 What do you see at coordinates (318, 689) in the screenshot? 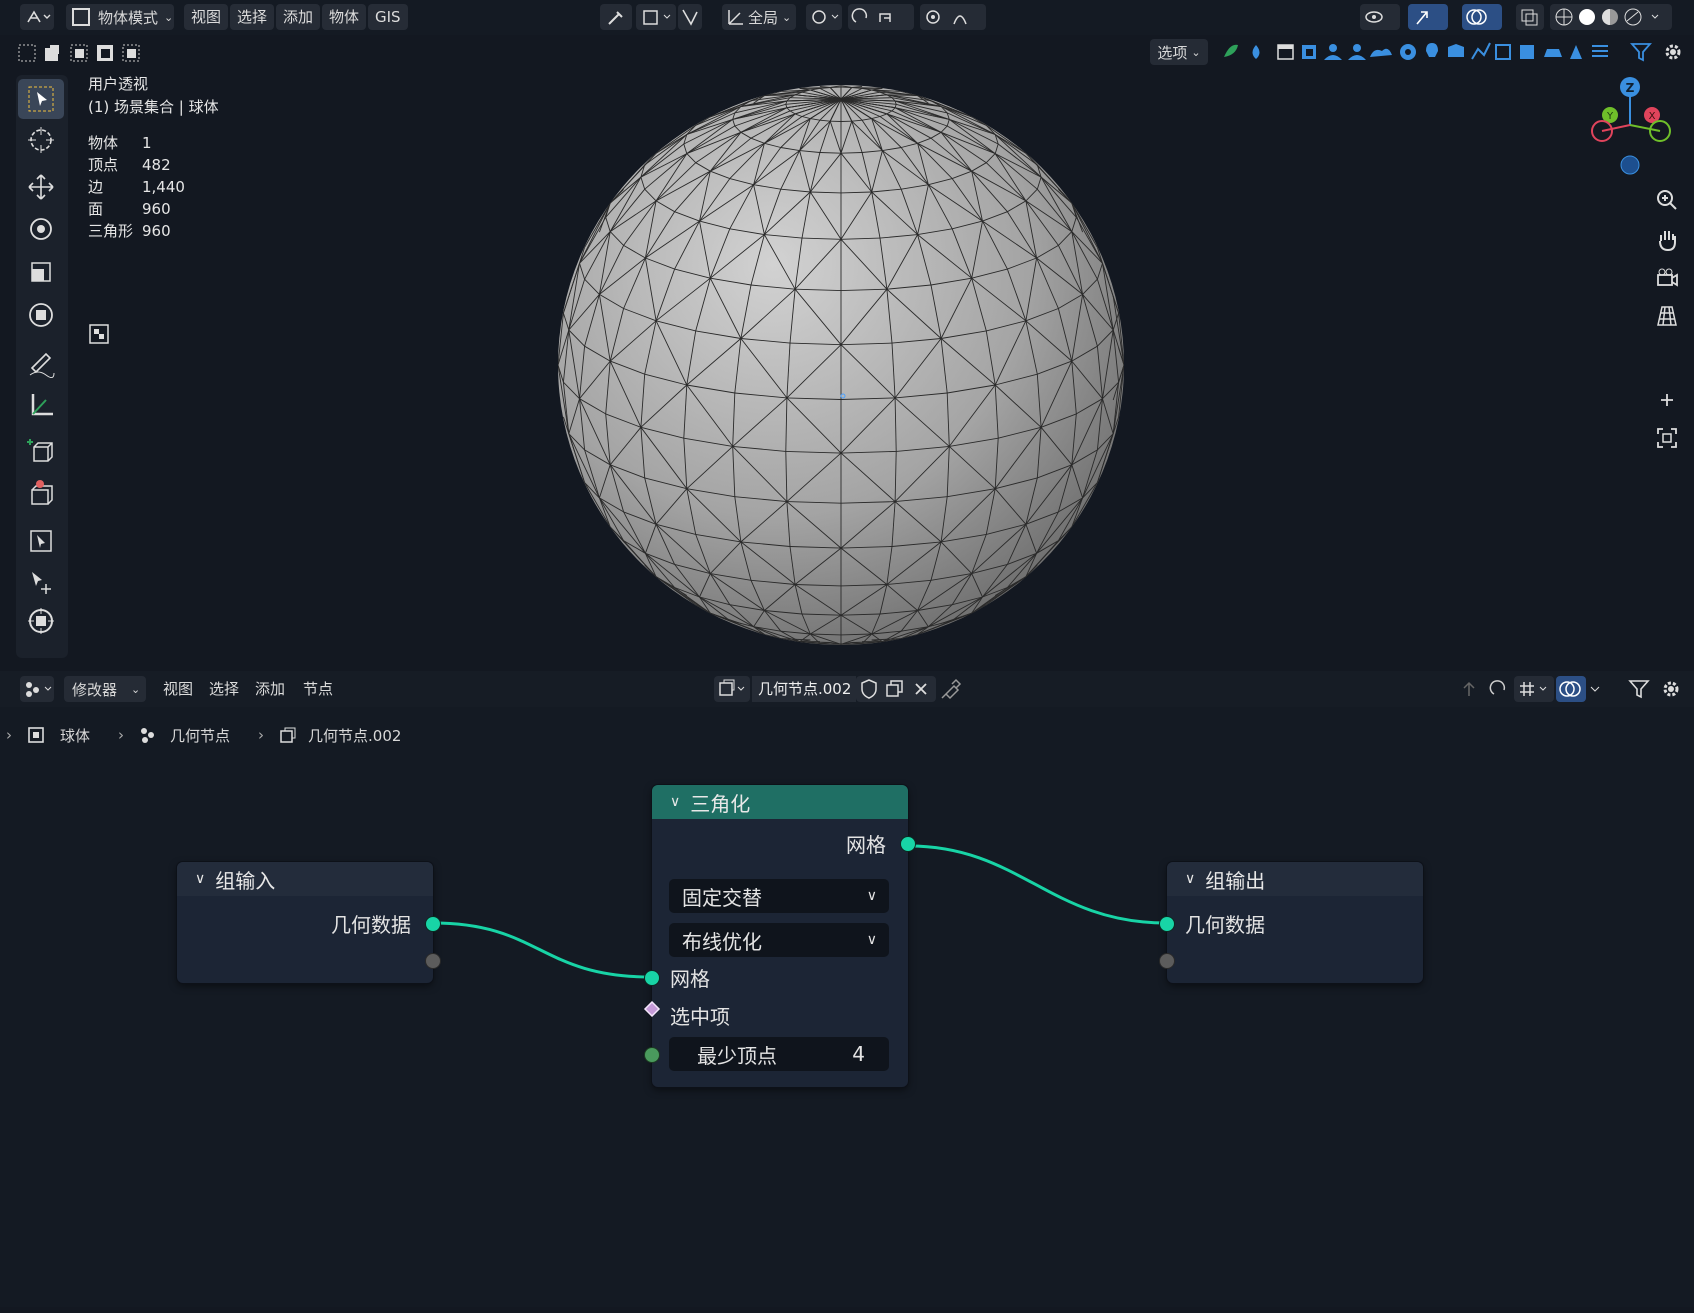
I see `node-menu-node: 节点` at bounding box center [318, 689].